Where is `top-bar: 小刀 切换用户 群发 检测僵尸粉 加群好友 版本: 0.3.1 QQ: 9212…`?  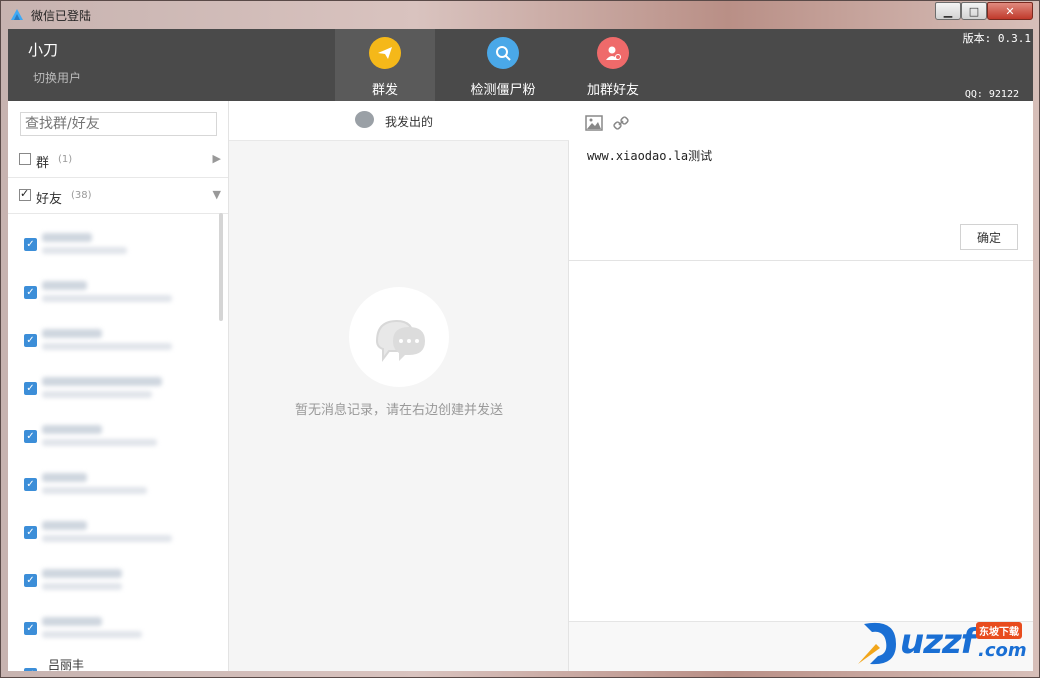 top-bar: 小刀 切换用户 群发 检测僵尸粉 加群好友 版本: 0.3.1 QQ: 9212… is located at coordinates (520, 65).